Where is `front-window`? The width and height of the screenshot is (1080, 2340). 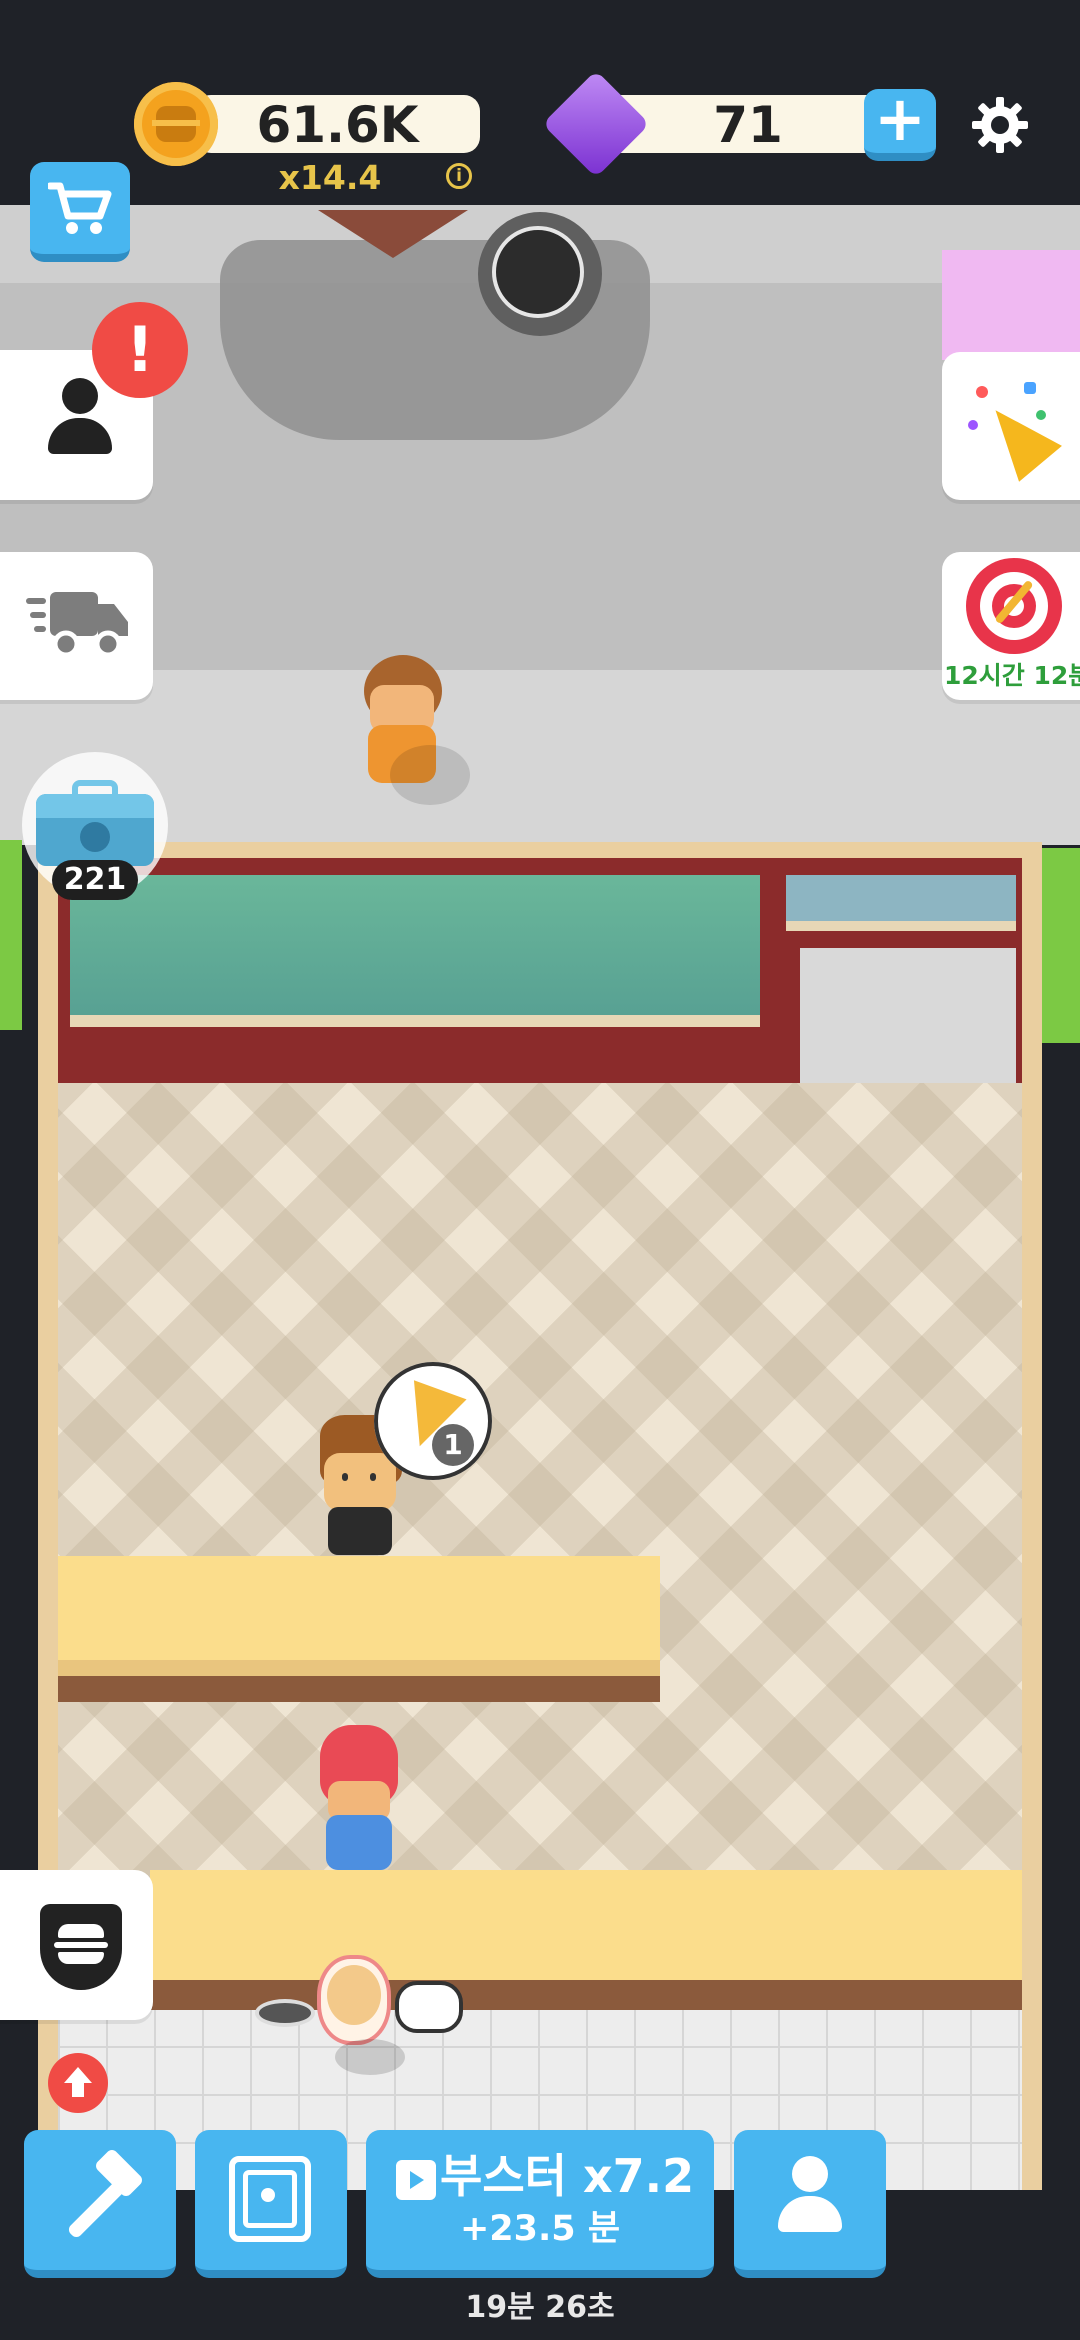
front-window is located at coordinates (415, 951).